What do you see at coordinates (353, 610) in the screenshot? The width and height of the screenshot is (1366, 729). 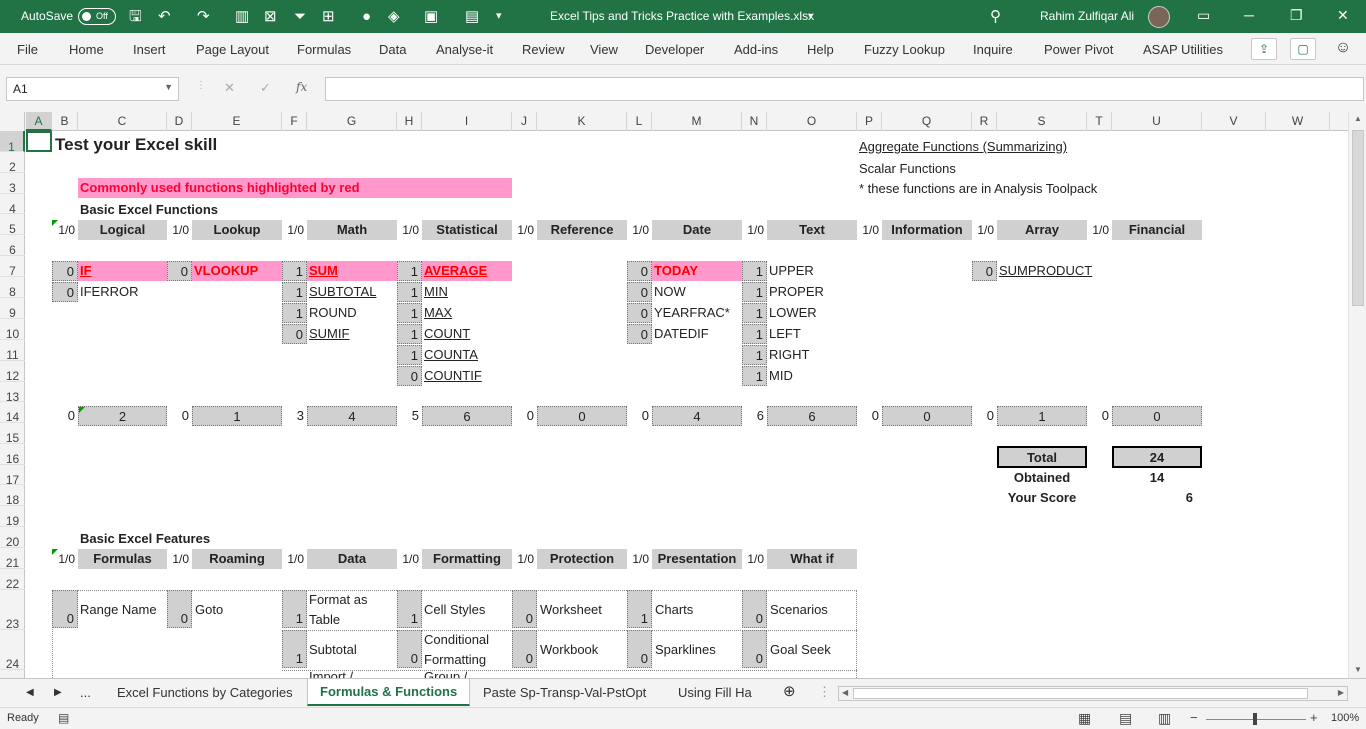 I see `feature-format-as-table: Format as Table` at bounding box center [353, 610].